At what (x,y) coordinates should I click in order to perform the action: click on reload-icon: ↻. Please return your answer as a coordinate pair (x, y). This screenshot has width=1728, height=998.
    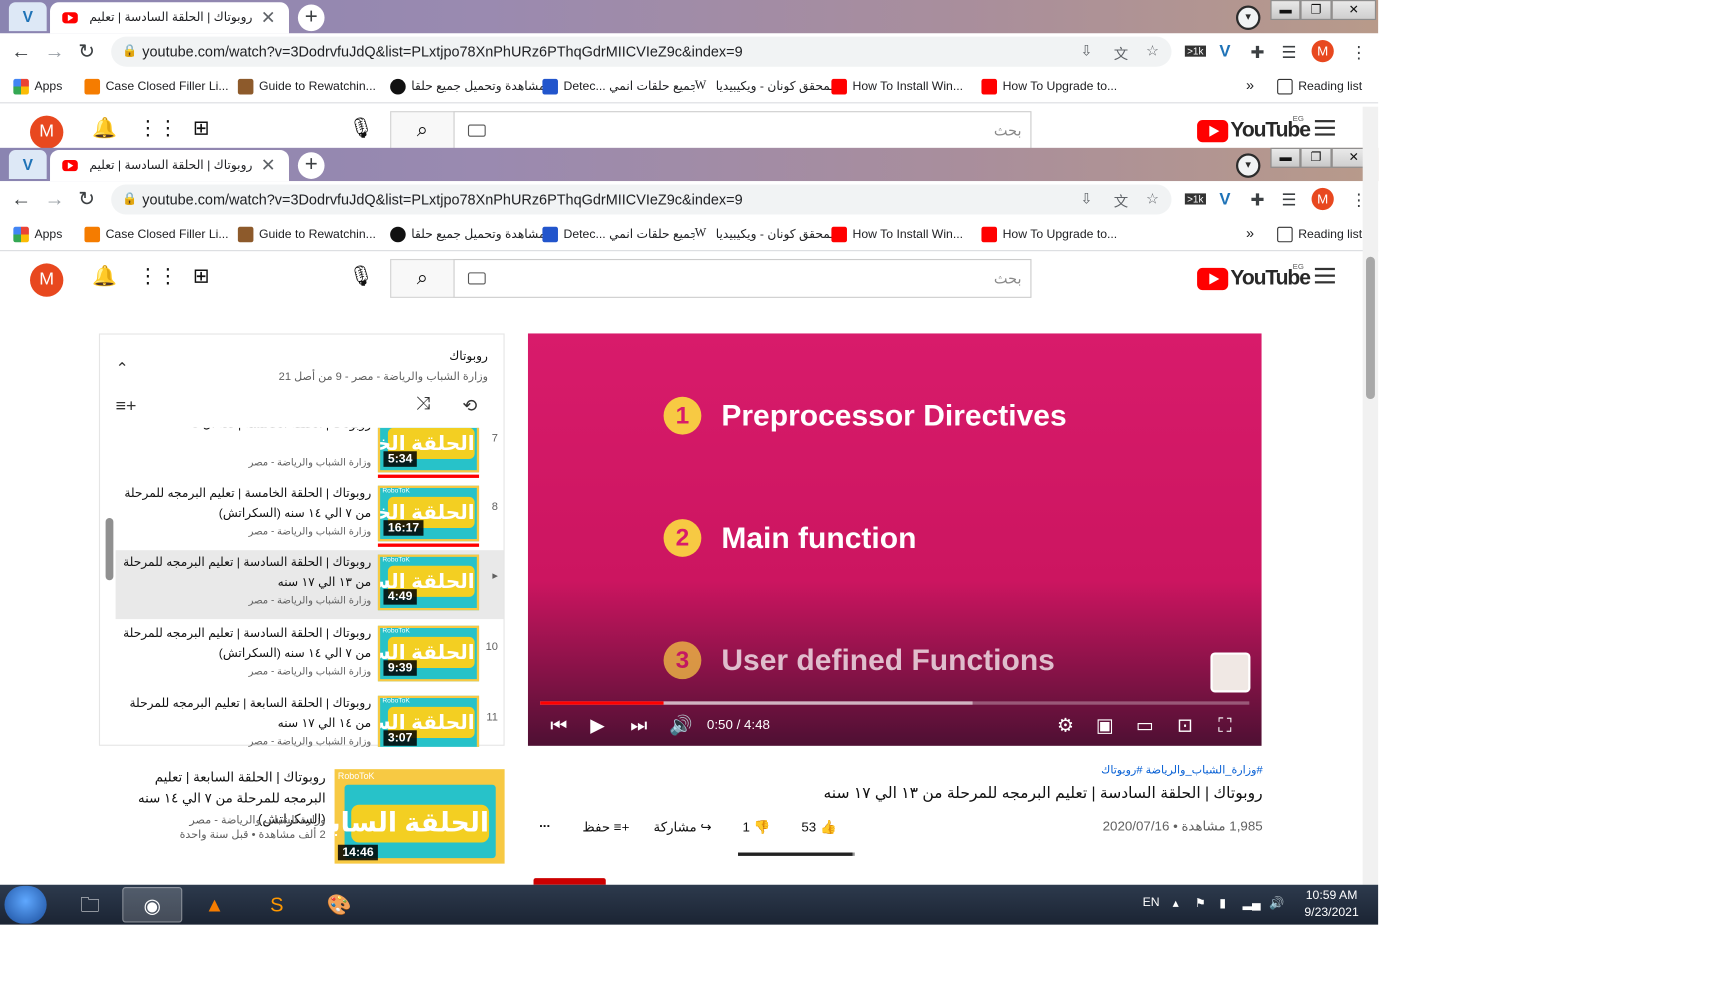
    Looking at the image, I should click on (86, 51).